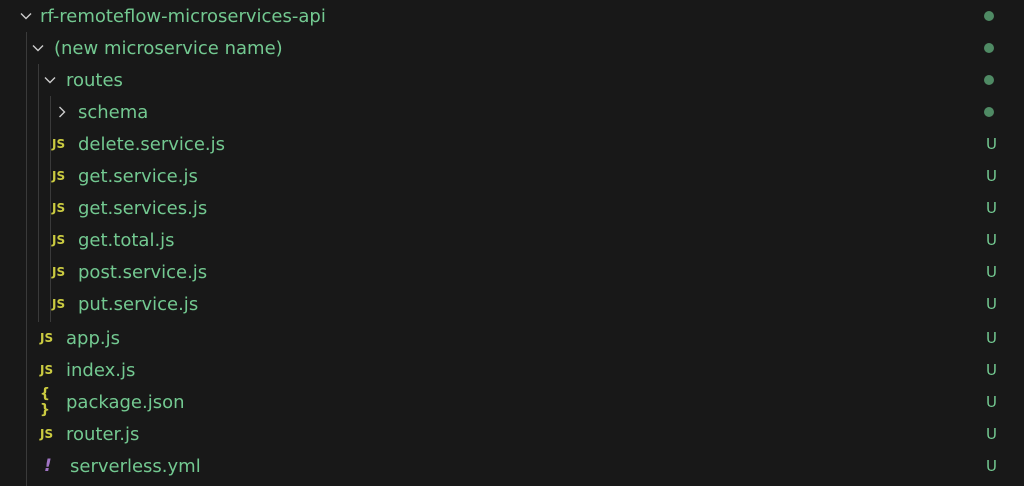 The image size is (1024, 486). Describe the element at coordinates (152, 144) in the screenshot. I see `tree-item-label: delete.service.js` at that location.